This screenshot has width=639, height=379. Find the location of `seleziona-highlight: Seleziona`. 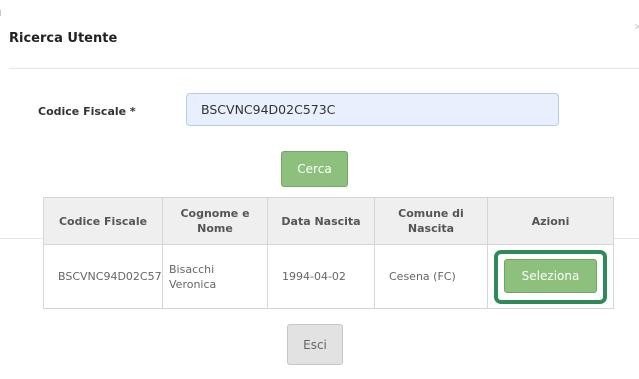

seleziona-highlight: Seleziona is located at coordinates (550, 276).